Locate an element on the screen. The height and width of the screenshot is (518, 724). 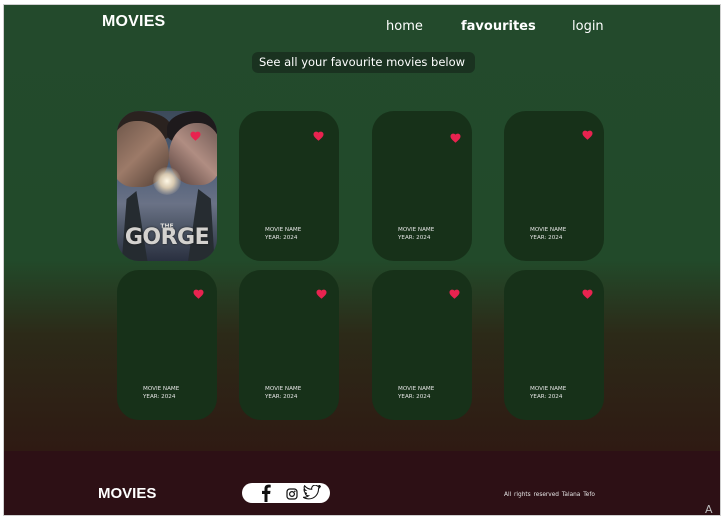
author-name: Talana Tefo is located at coordinates (578, 495).